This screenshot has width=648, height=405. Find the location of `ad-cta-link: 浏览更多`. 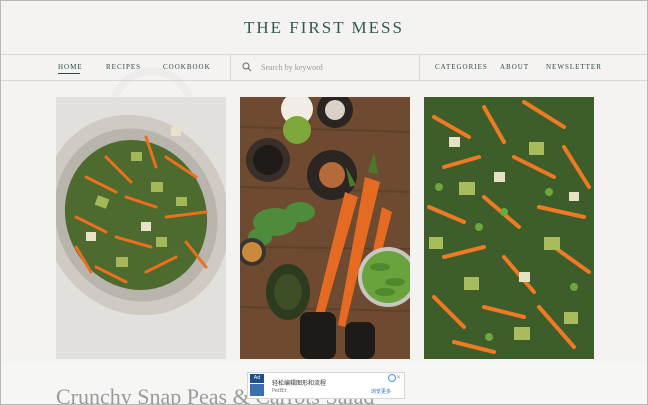

ad-cta-link: 浏览更多 is located at coordinates (381, 391).